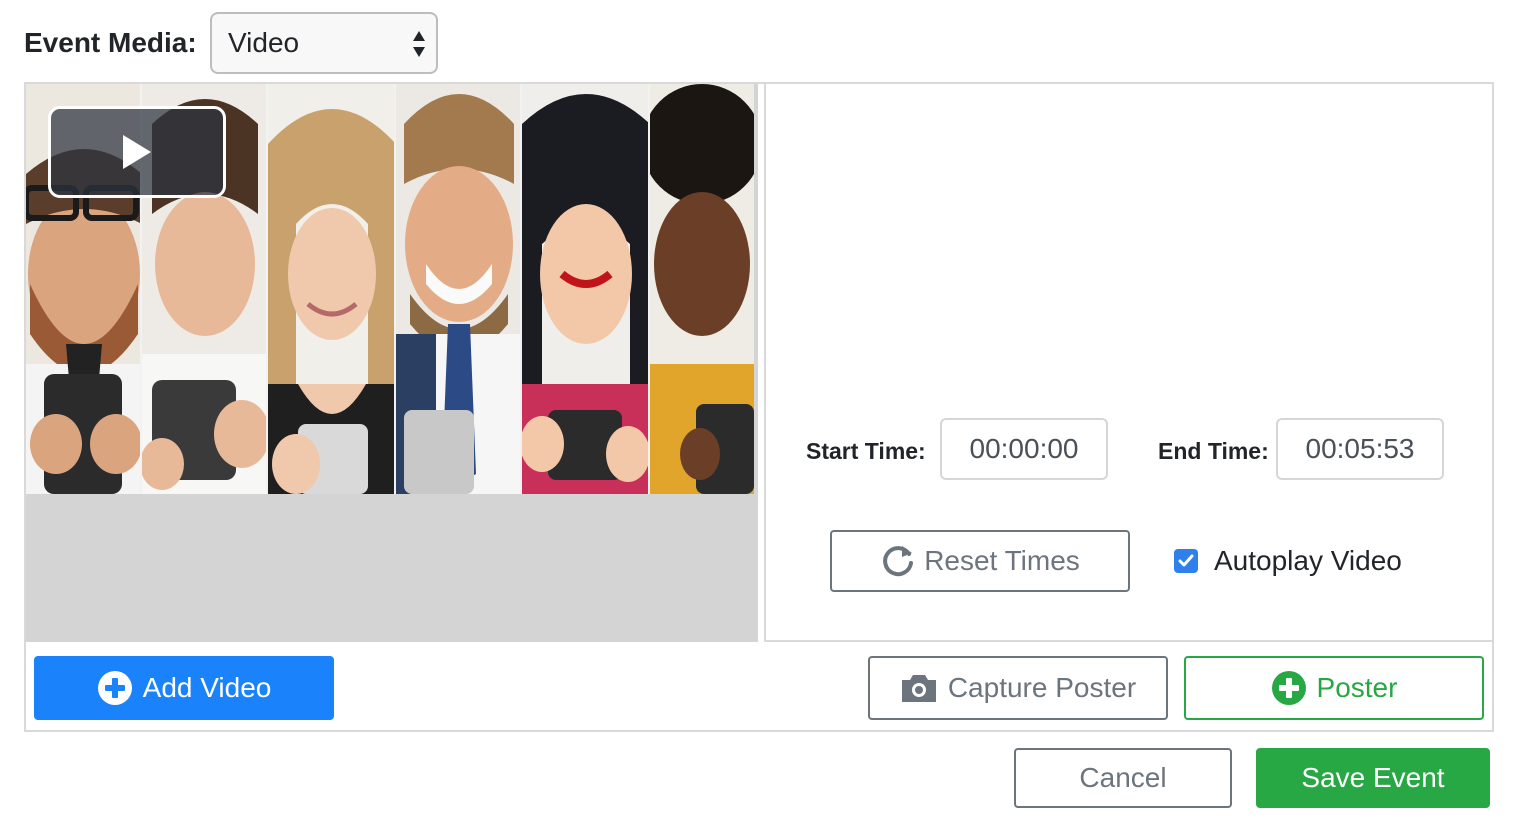  What do you see at coordinates (1308, 560) in the screenshot?
I see `autoplay-label: Autoplay Video` at bounding box center [1308, 560].